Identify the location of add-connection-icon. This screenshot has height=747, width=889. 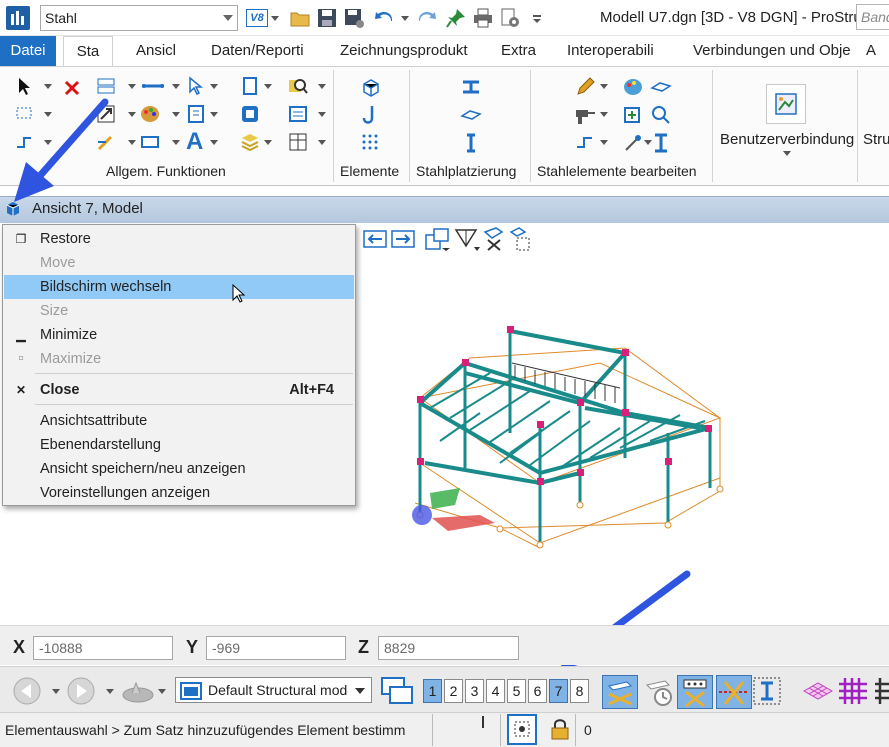
(632, 114).